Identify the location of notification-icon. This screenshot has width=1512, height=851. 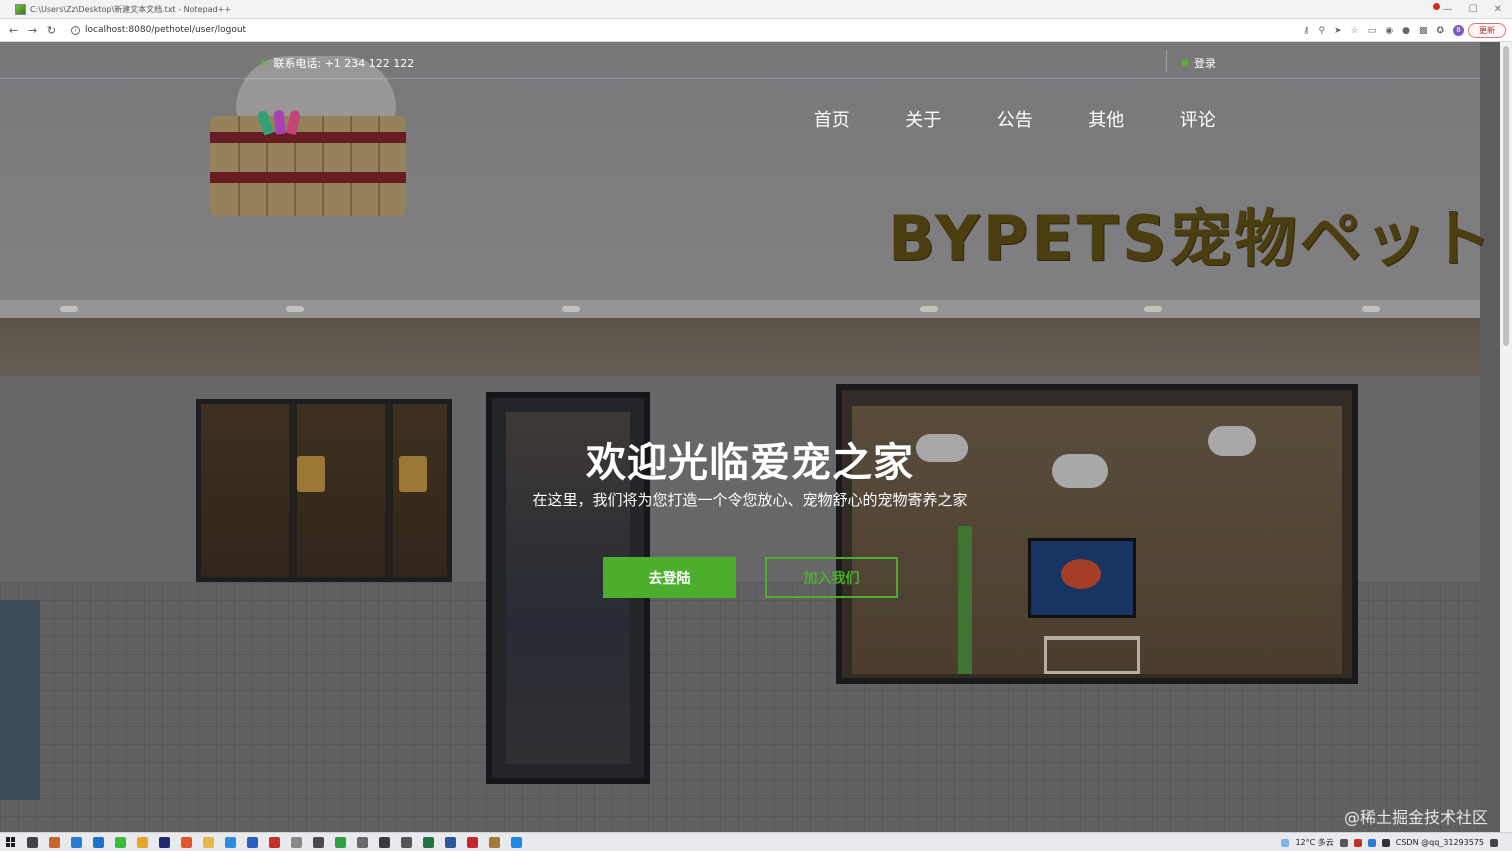
(1436, 6).